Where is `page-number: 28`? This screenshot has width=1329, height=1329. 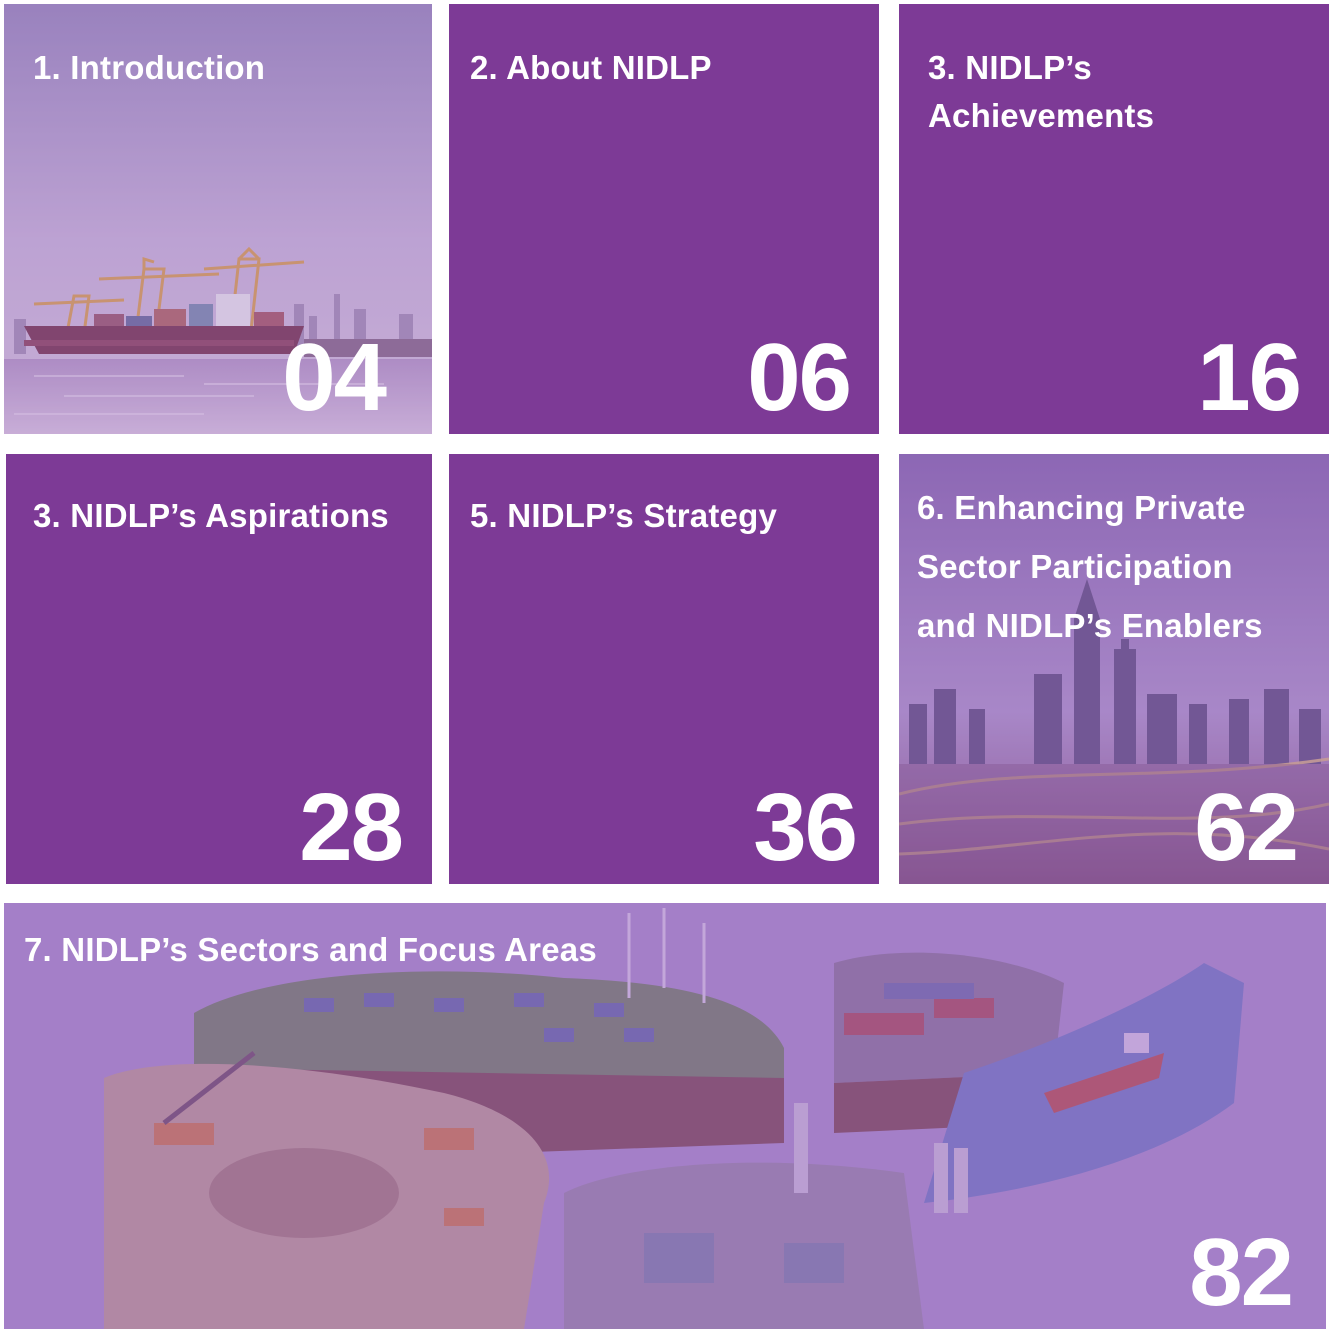
page-number: 28 is located at coordinates (351, 827).